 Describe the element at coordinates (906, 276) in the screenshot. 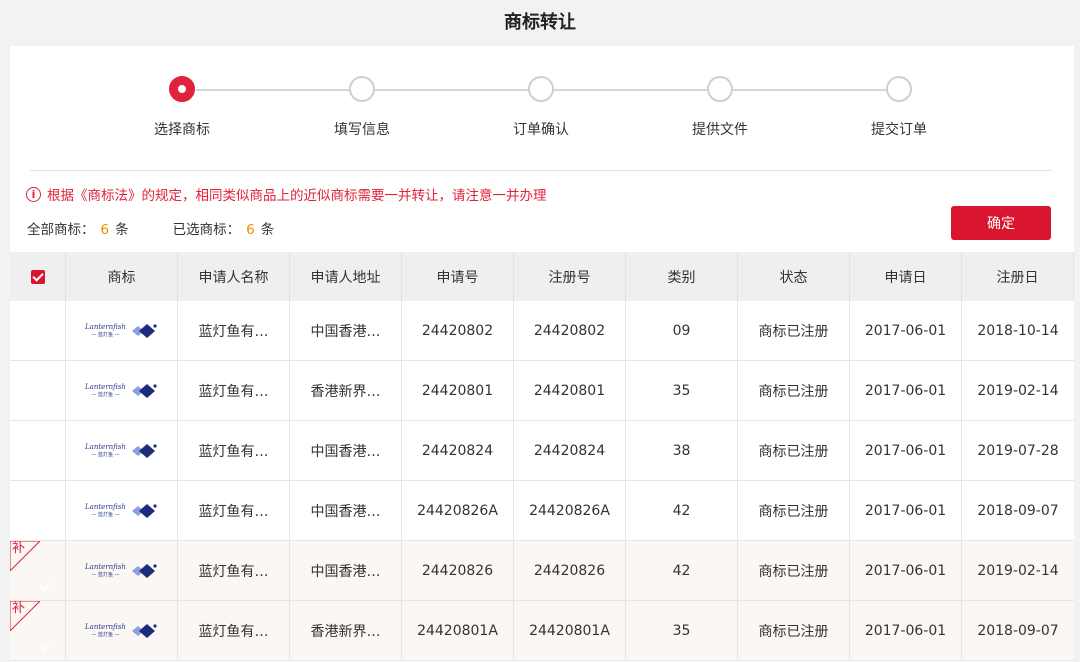

I see `column-header: 申请日` at that location.